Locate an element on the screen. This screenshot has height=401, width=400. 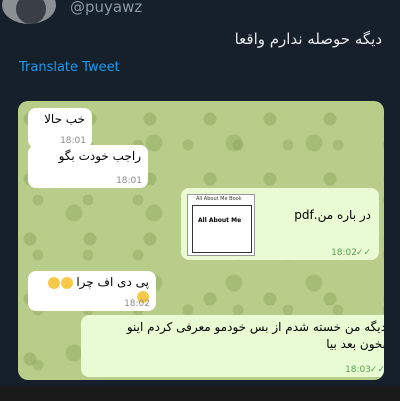
pdf-thumbnail-title: All About Me Book is located at coordinates (219, 199).